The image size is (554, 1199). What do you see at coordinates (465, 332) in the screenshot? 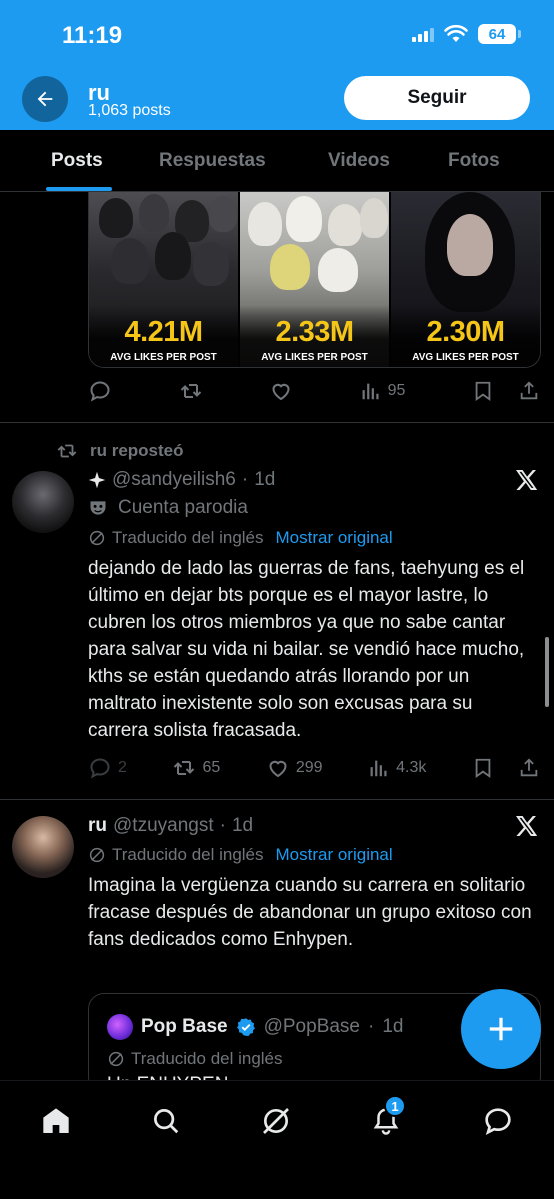
I see `media-stat-value: 2.30M` at bounding box center [465, 332].